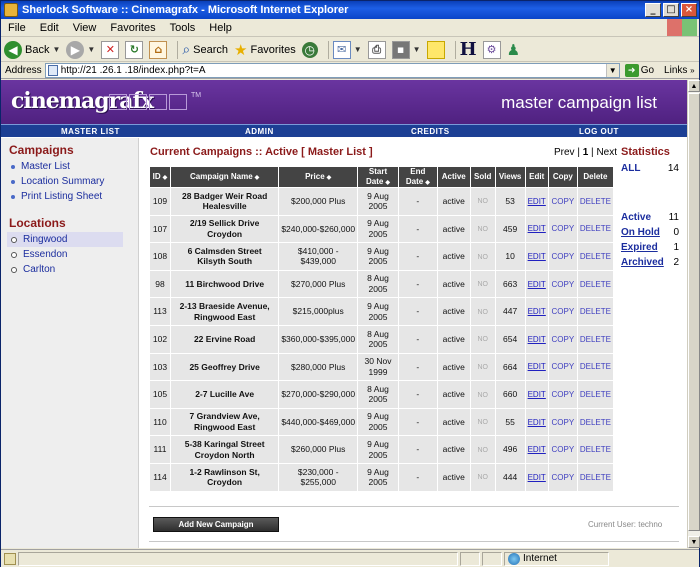 The height and width of the screenshot is (567, 700). I want to click on search-button: ⌕ Search, so click(205, 50).